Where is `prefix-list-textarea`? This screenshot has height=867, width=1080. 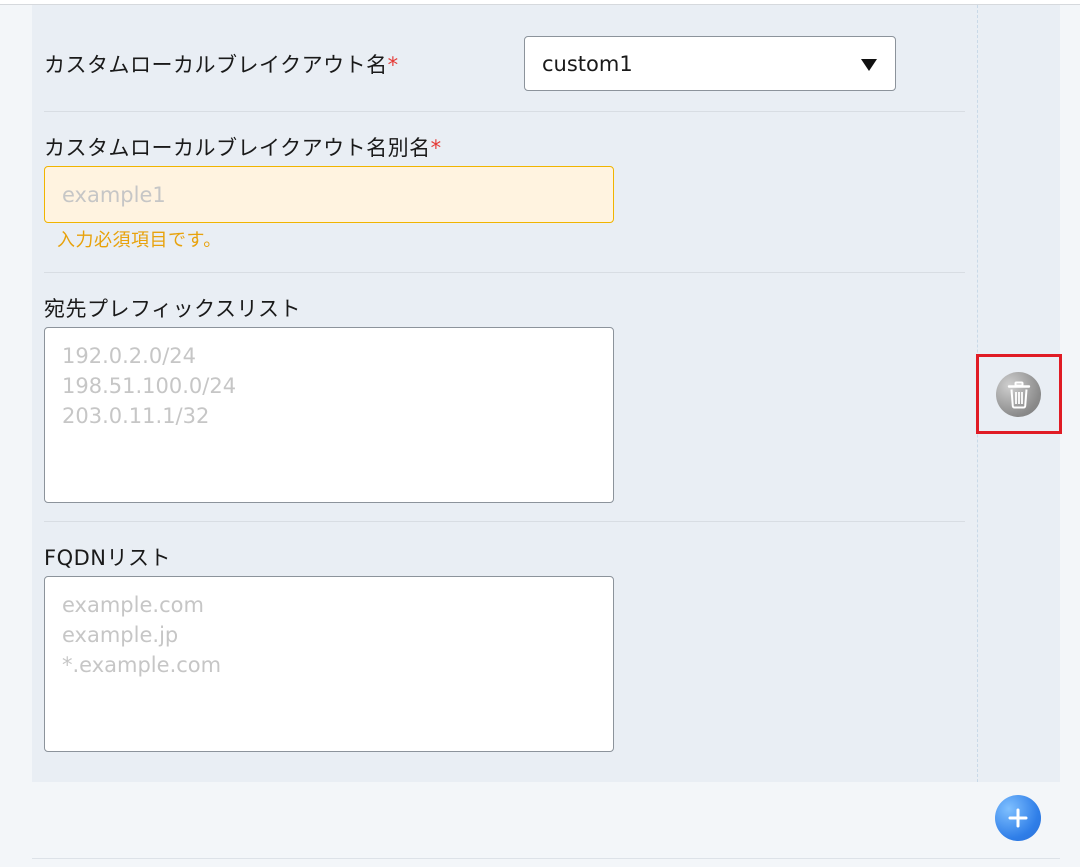
prefix-list-textarea is located at coordinates (329, 415).